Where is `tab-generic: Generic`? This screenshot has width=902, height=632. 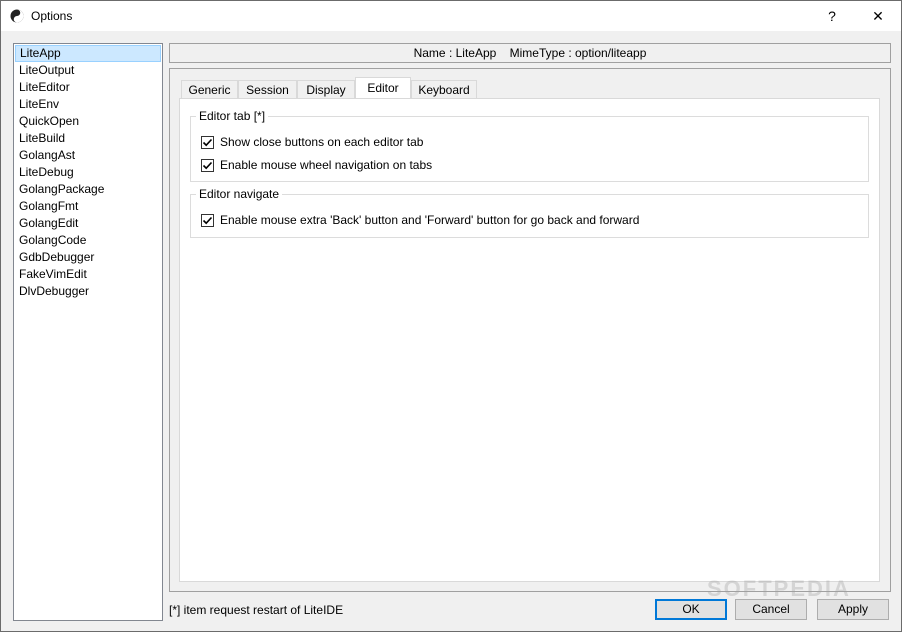 tab-generic: Generic is located at coordinates (209, 89).